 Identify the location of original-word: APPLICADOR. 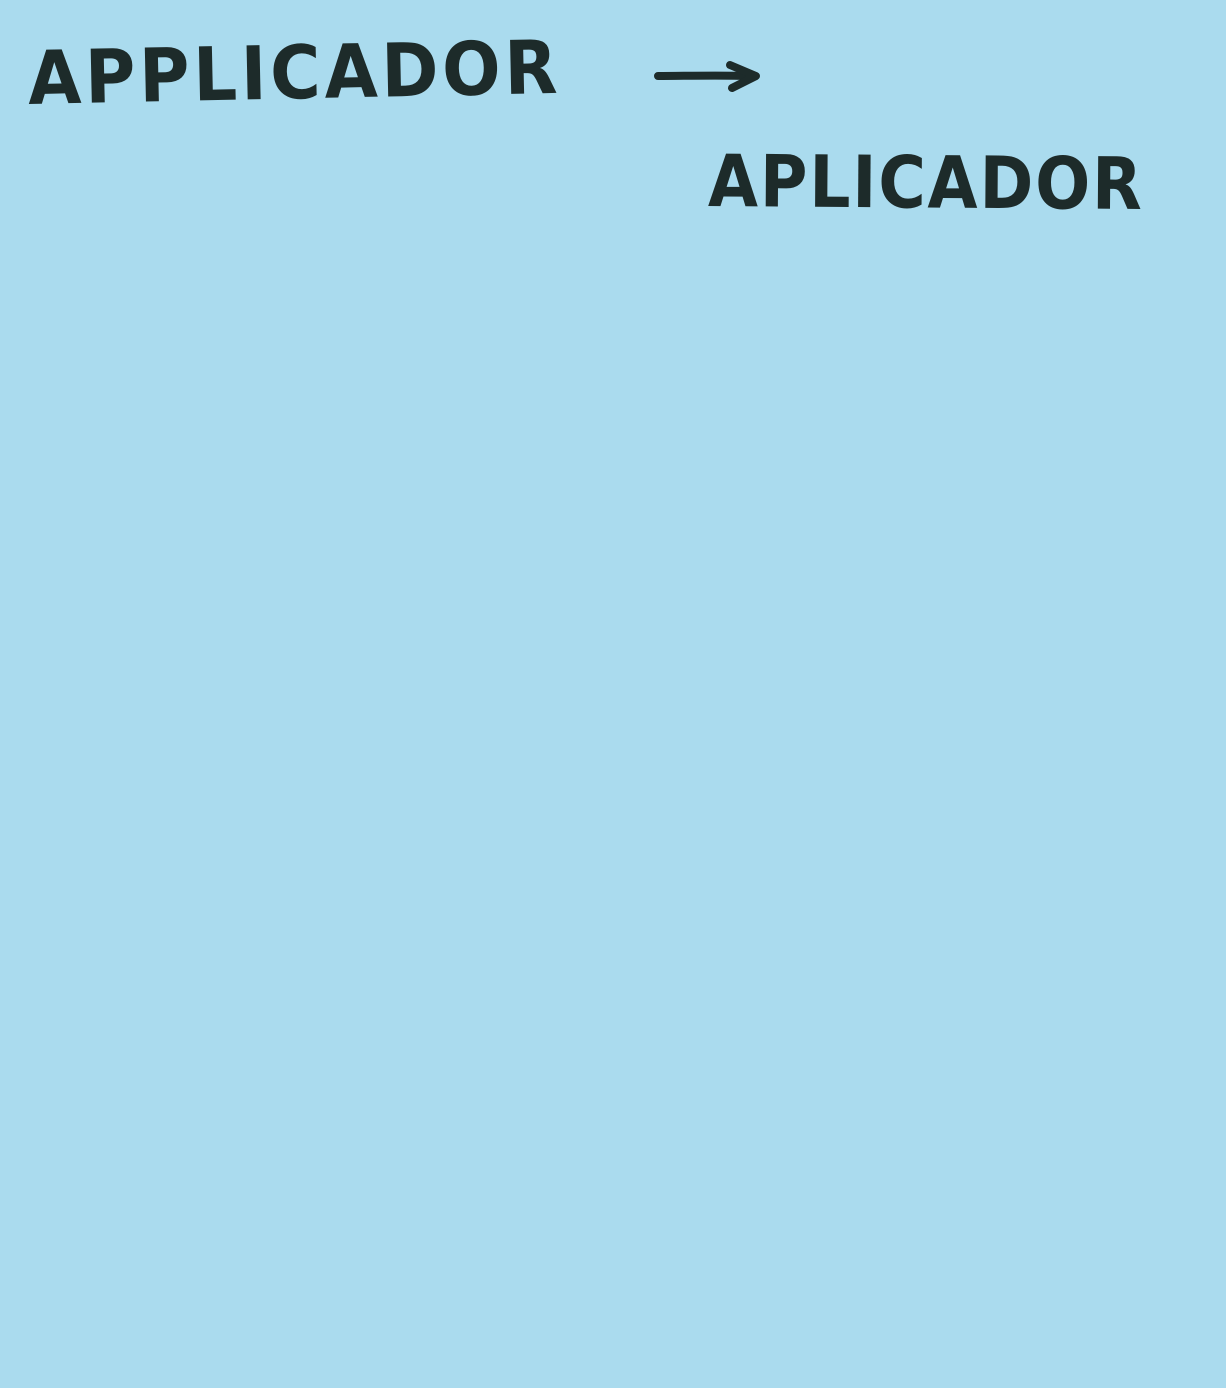
(294, 73).